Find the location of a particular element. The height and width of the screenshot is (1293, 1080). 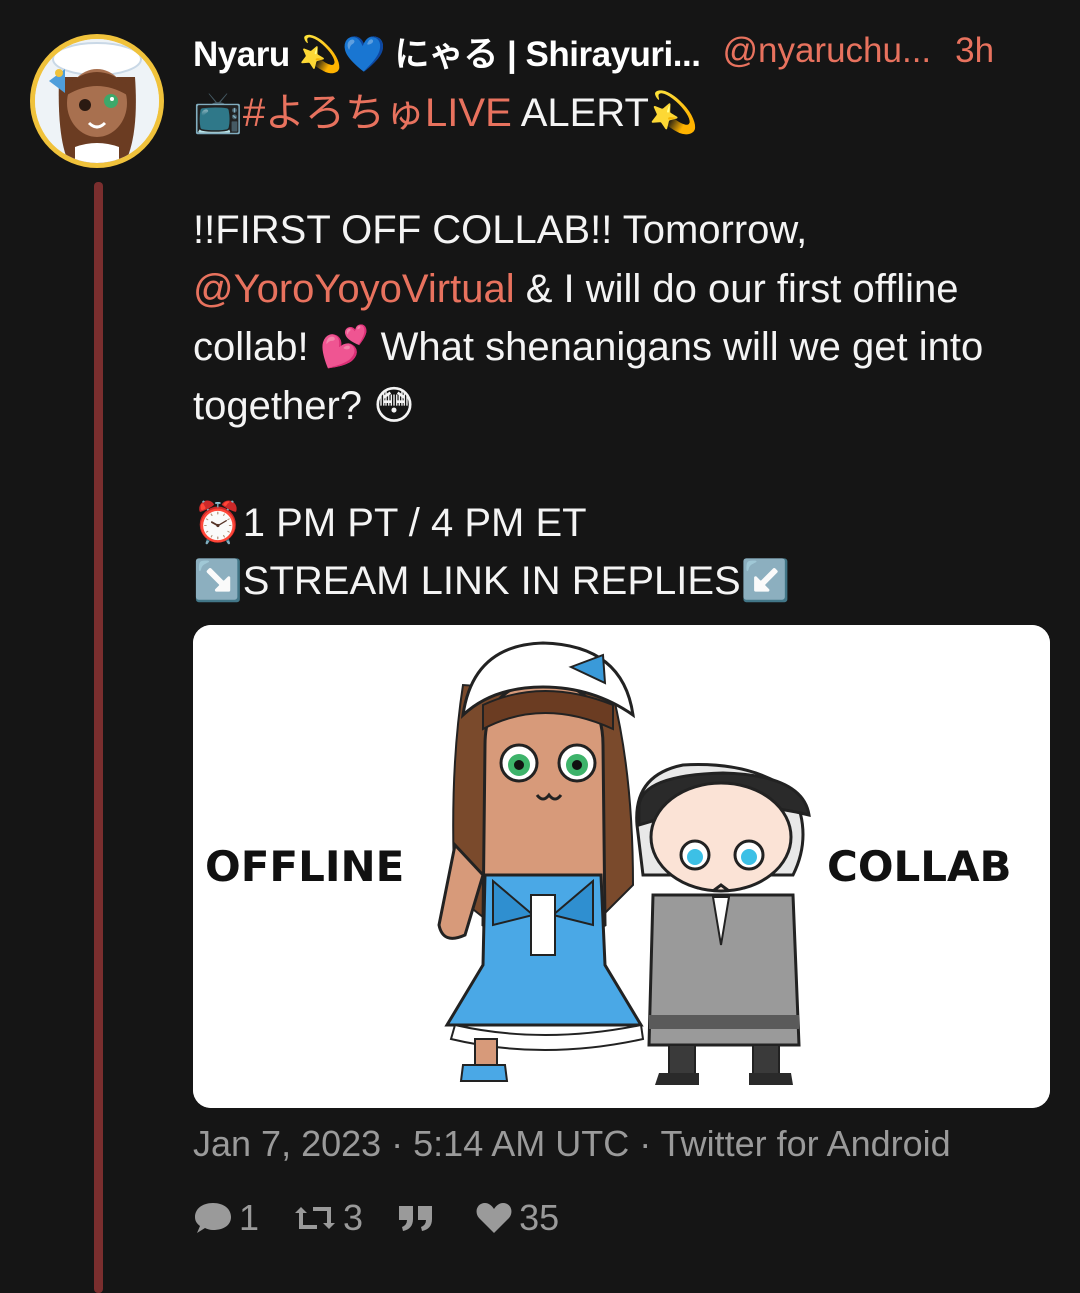

thread-line is located at coordinates (98, 737).